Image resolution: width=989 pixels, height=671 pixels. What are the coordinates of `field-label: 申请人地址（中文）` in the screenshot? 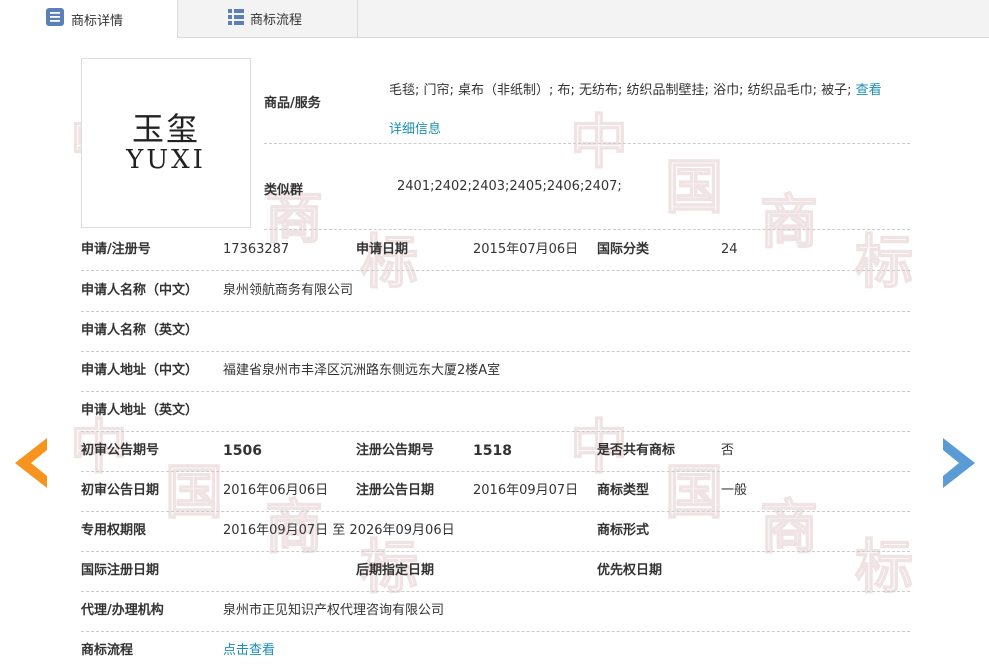 It's located at (140, 370).